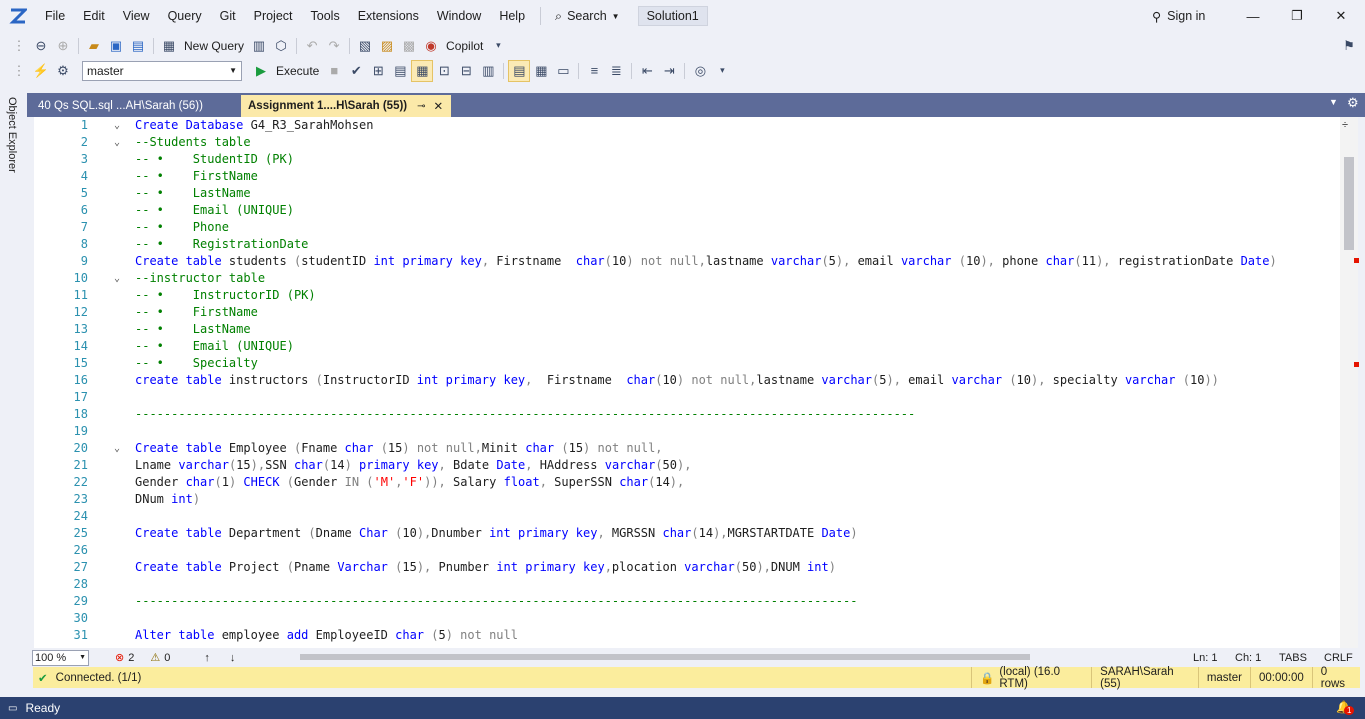 The image size is (1365, 719). I want to click on split-icon: ÷, so click(1345, 125).